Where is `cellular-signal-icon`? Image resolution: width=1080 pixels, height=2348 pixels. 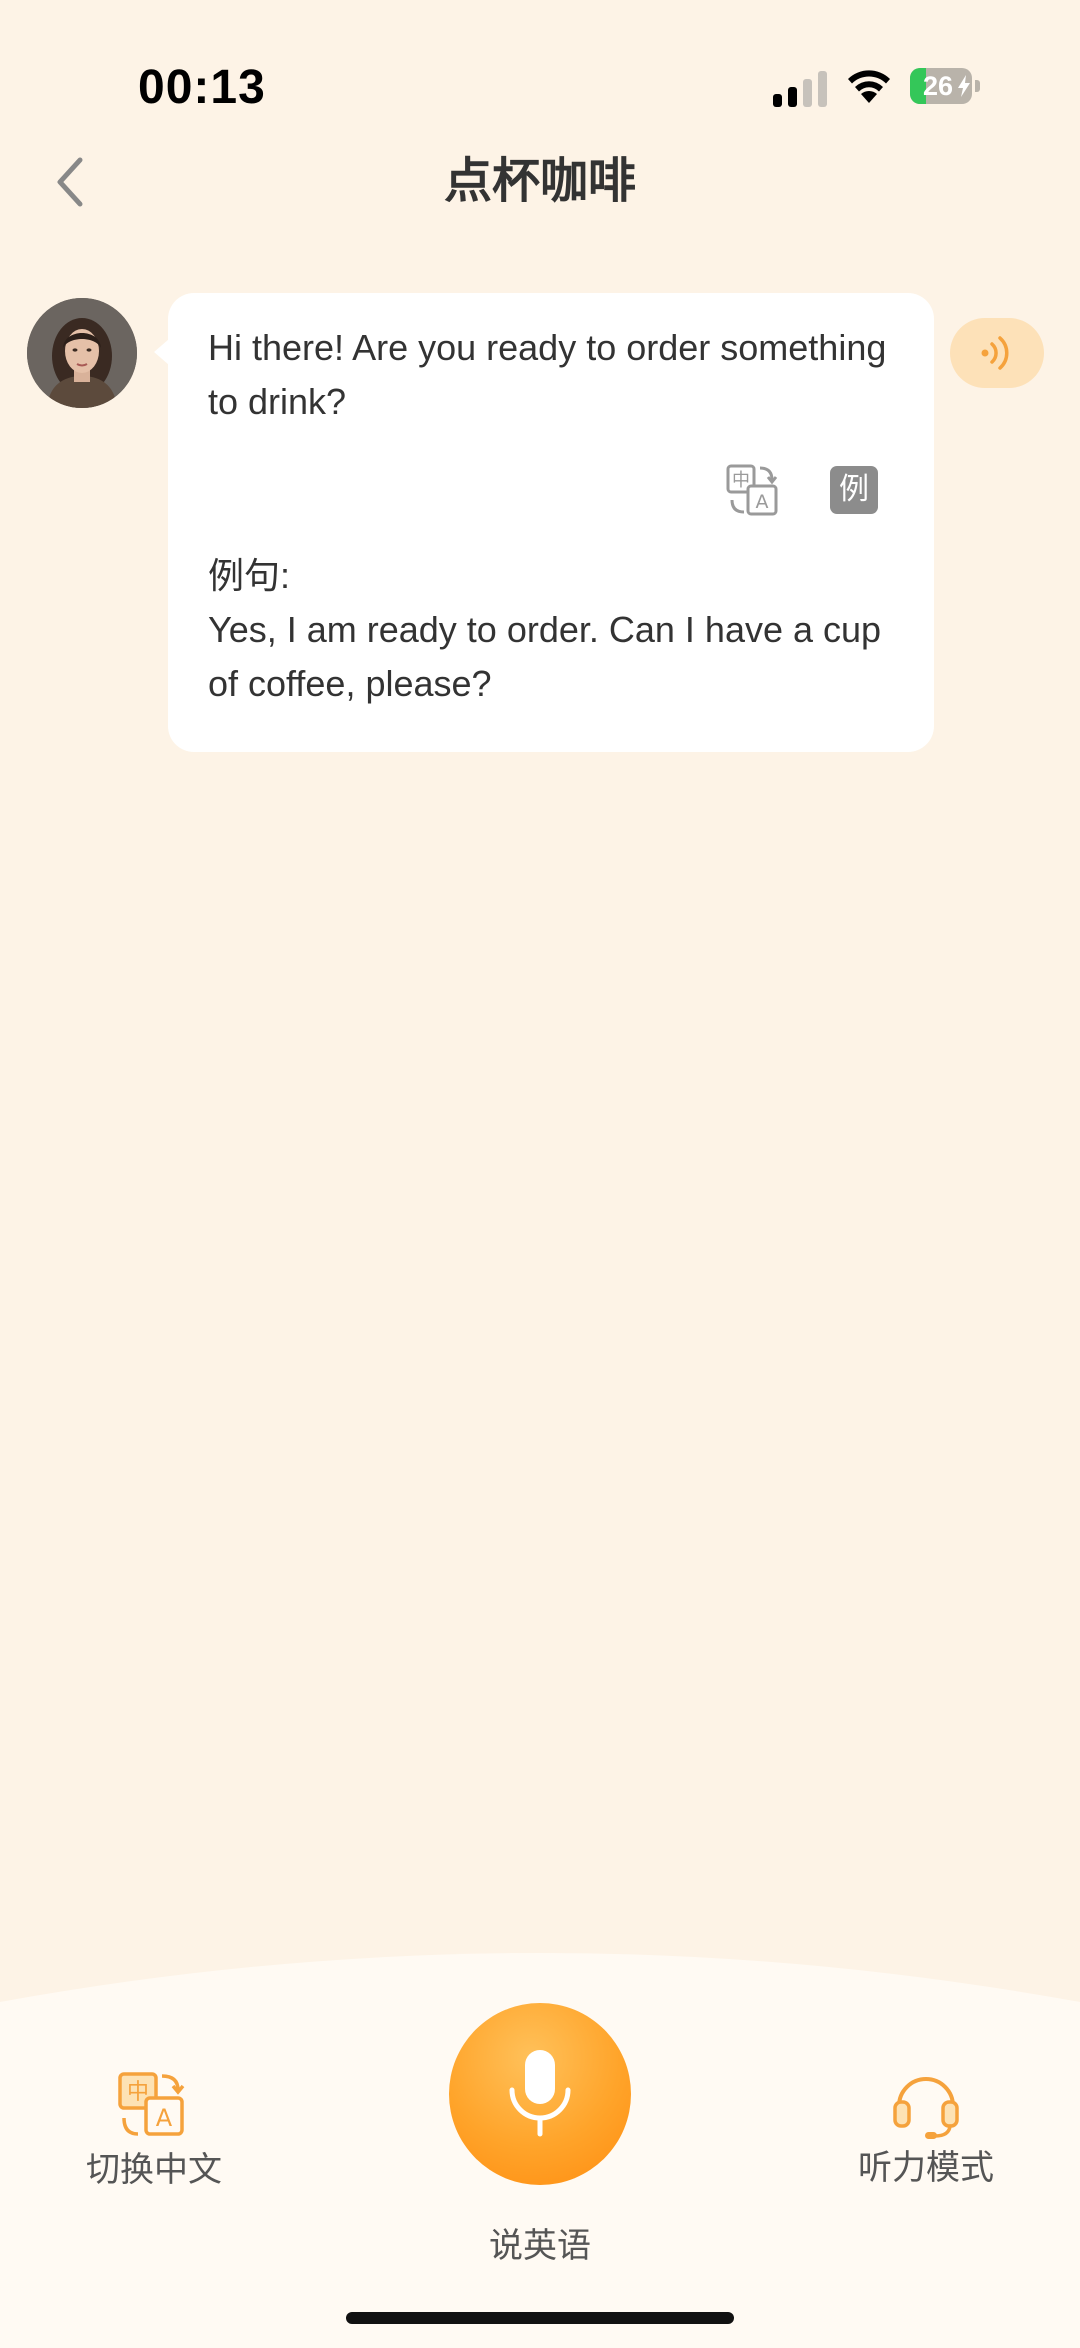 cellular-signal-icon is located at coordinates (800, 89).